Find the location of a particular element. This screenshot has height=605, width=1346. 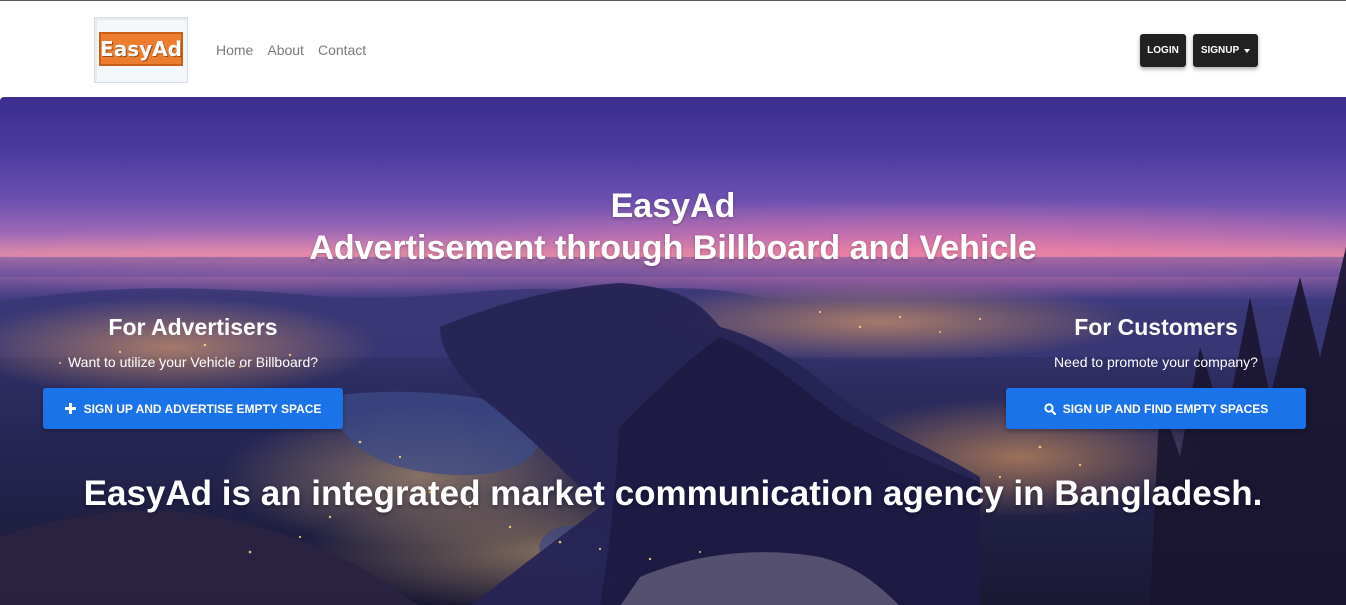

search-icon is located at coordinates (1050, 408).